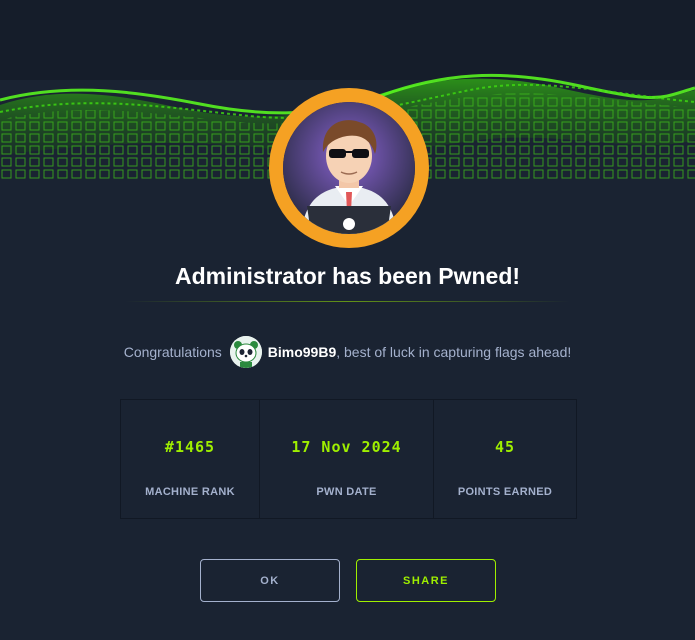 This screenshot has width=695, height=640. What do you see at coordinates (347, 276) in the screenshot?
I see `page-title: Administrator has been Pwned!` at bounding box center [347, 276].